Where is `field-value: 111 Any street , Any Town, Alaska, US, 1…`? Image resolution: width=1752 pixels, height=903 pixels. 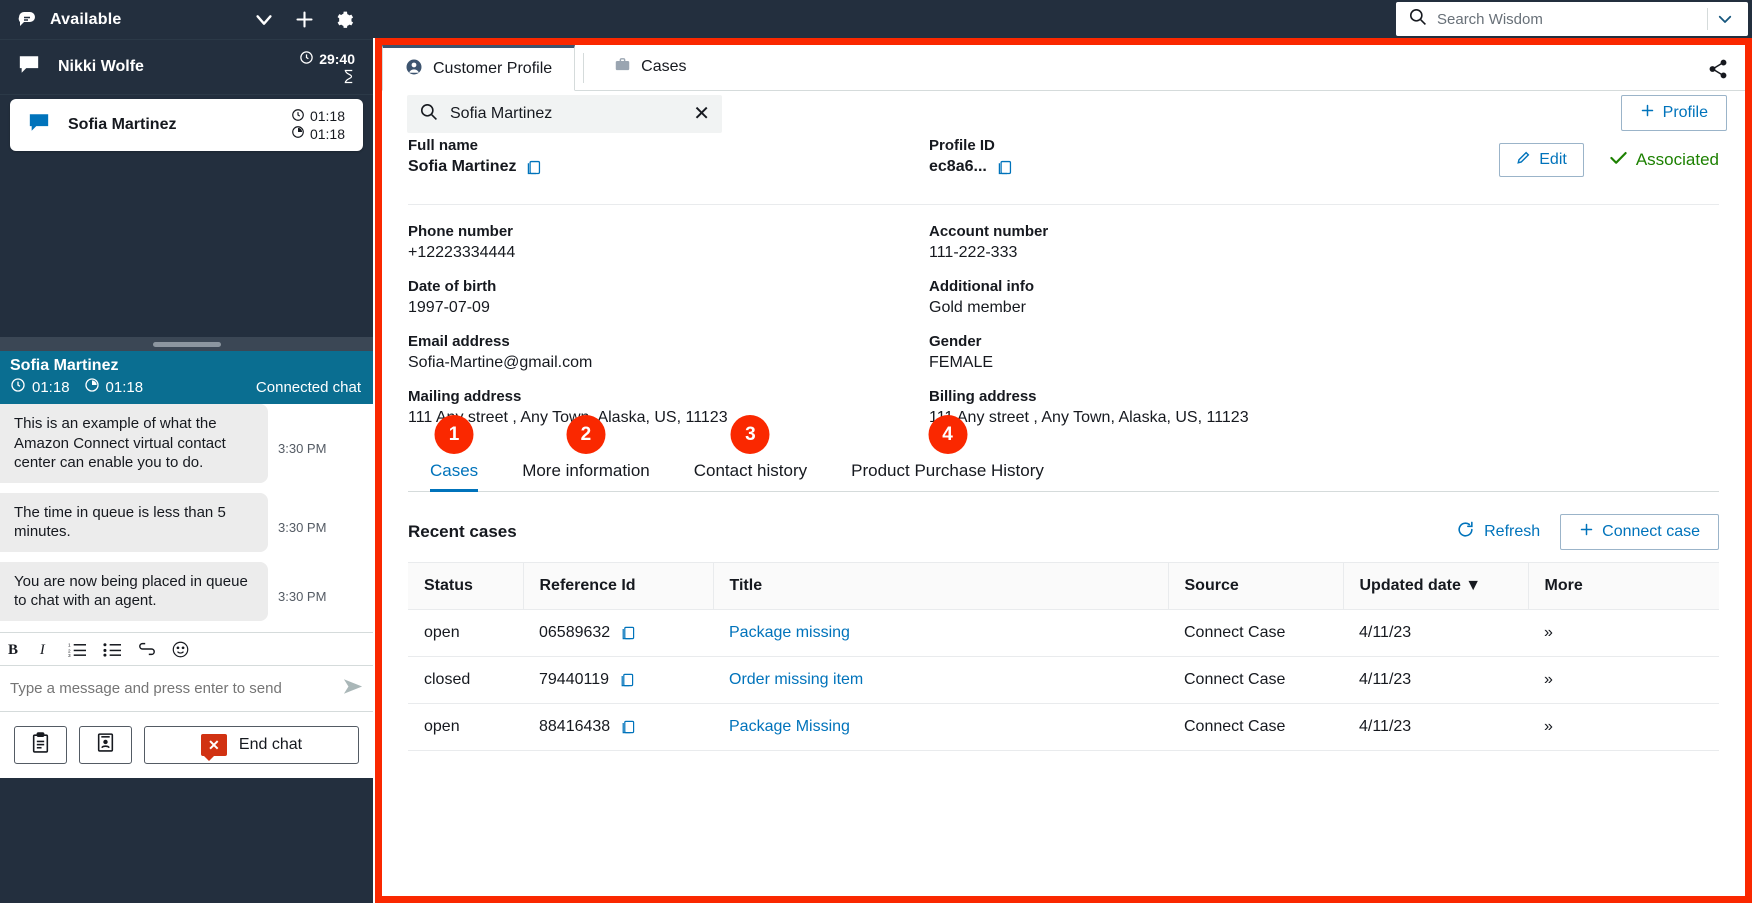
field-value: 111 Any street , Any Town, Alaska, US, 1… is located at coordinates (568, 417).